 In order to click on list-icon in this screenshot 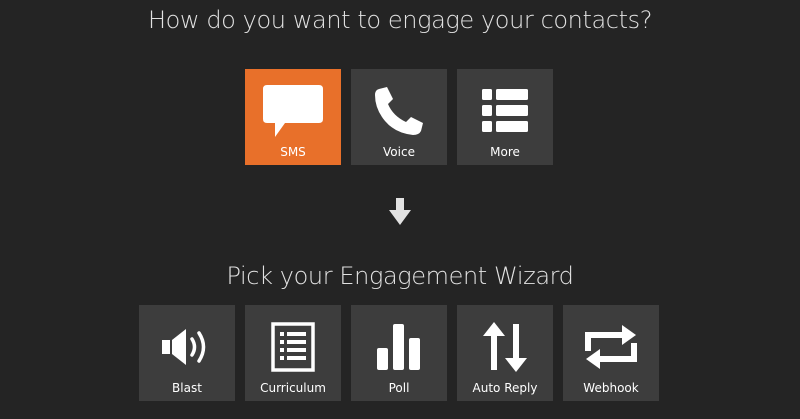, I will do `click(505, 111)`.